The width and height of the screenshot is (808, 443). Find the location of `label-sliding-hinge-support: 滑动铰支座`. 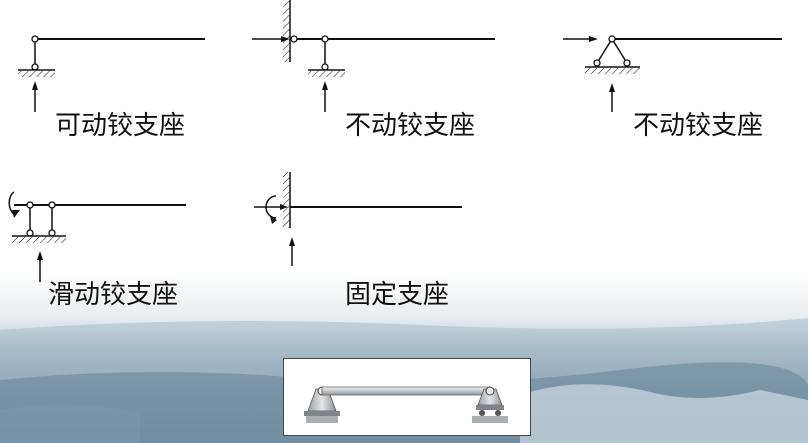

label-sliding-hinge-support: 滑动铰支座 is located at coordinates (113, 295).